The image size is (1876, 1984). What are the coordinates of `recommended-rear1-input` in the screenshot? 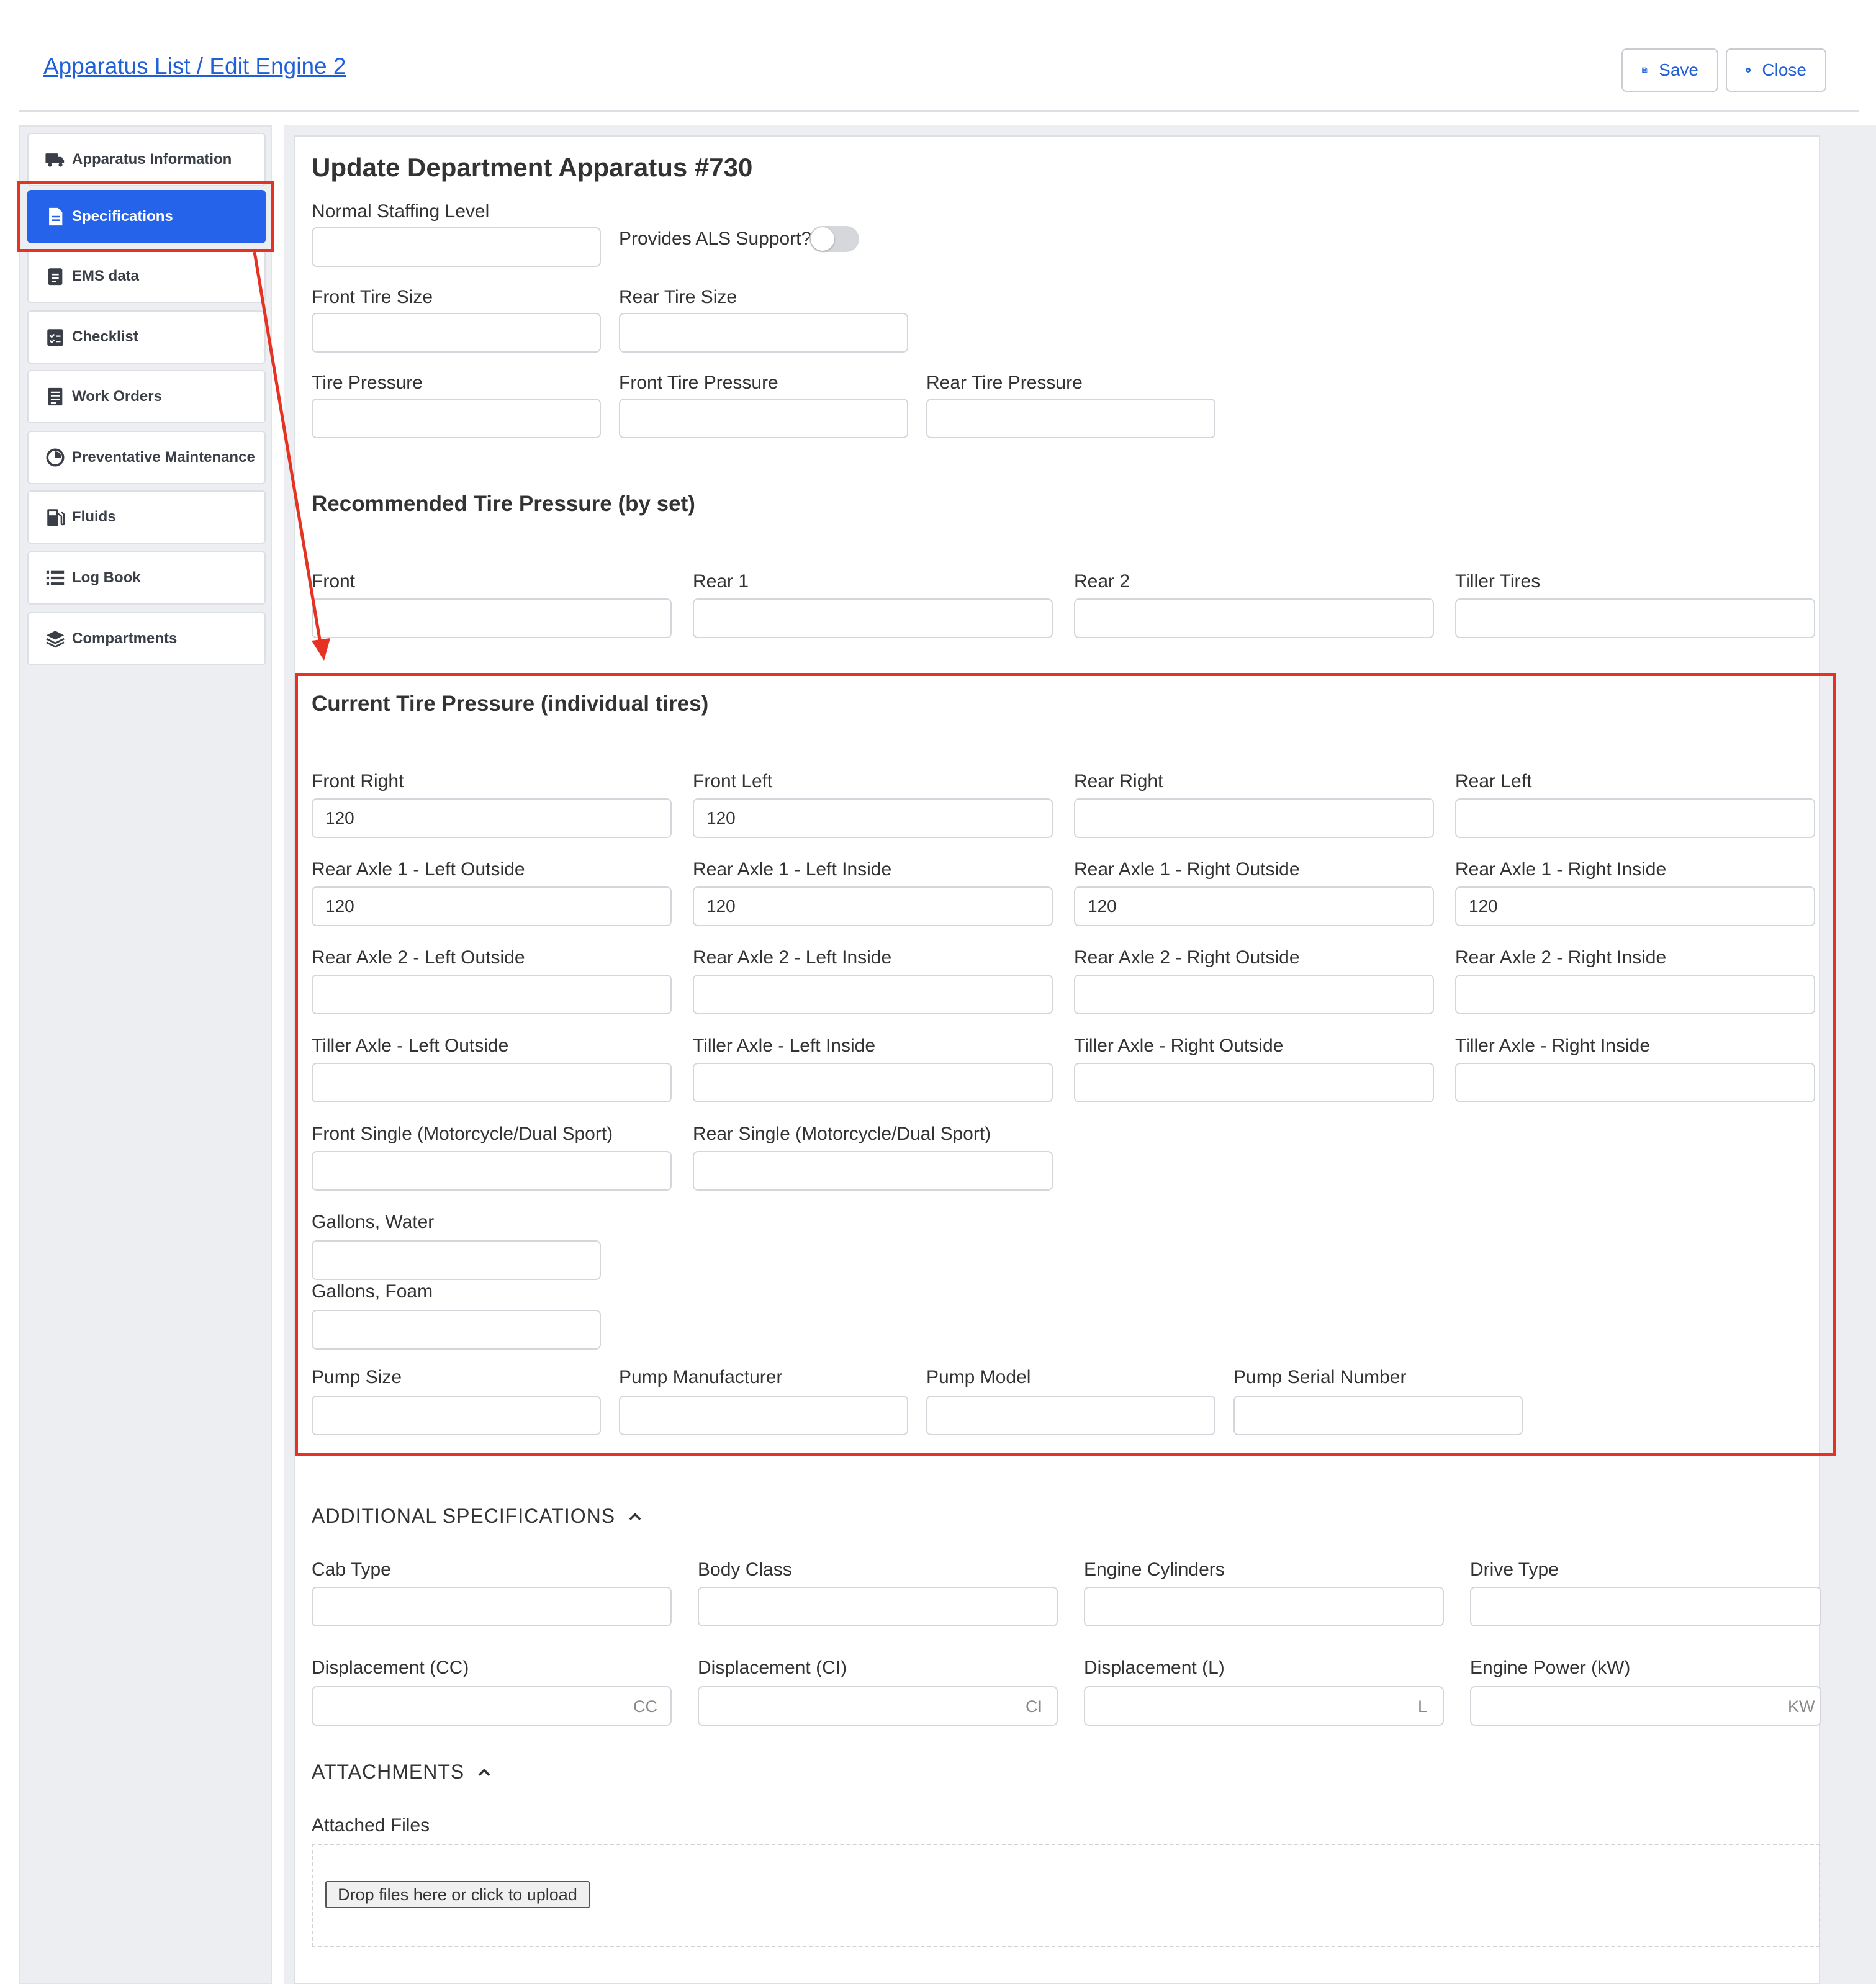 It's located at (873, 618).